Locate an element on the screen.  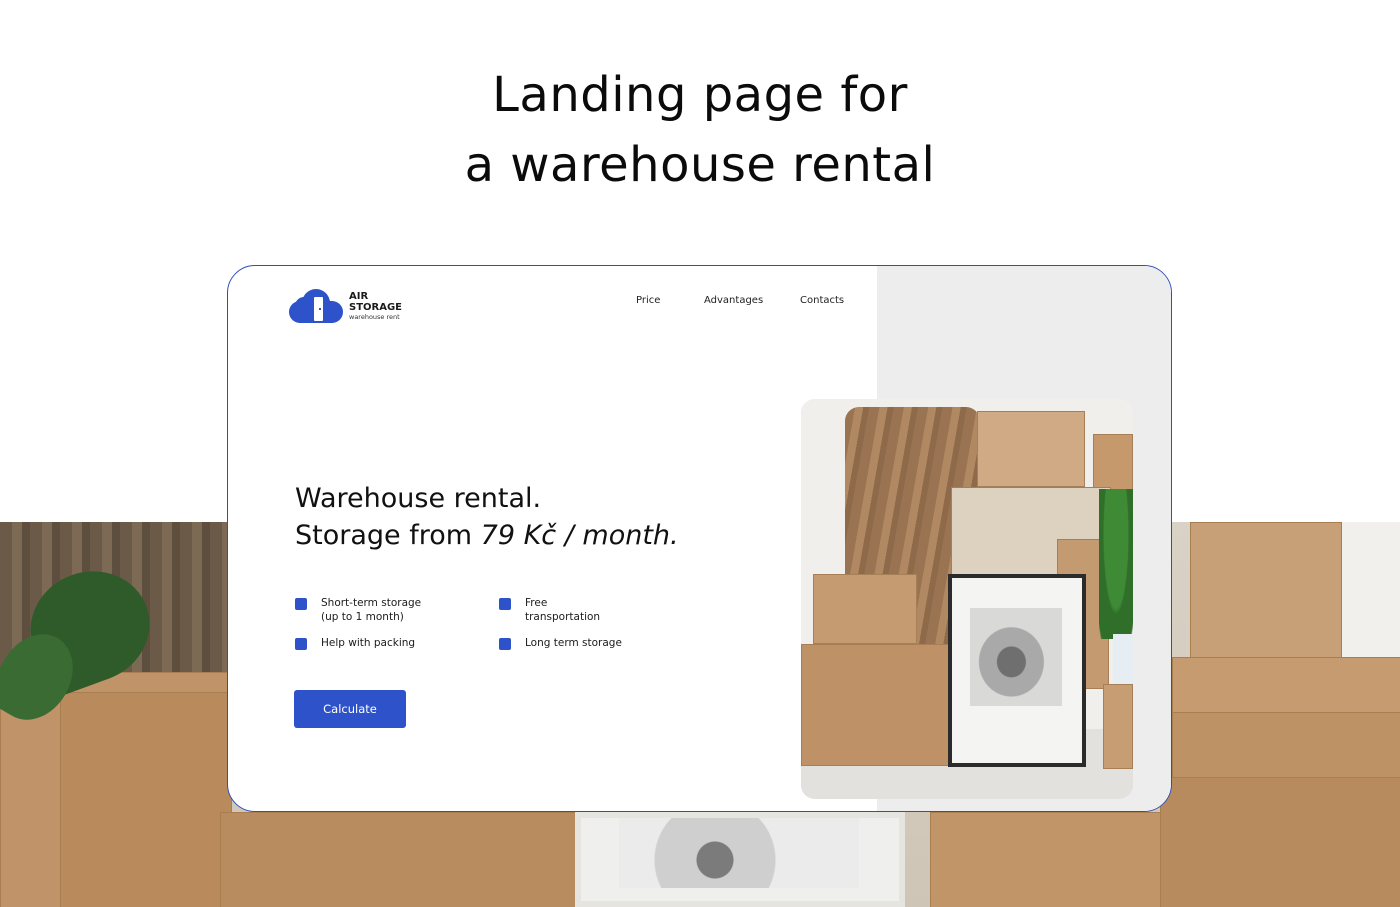
feature-item: Long term storage is located at coordinates (560, 644).